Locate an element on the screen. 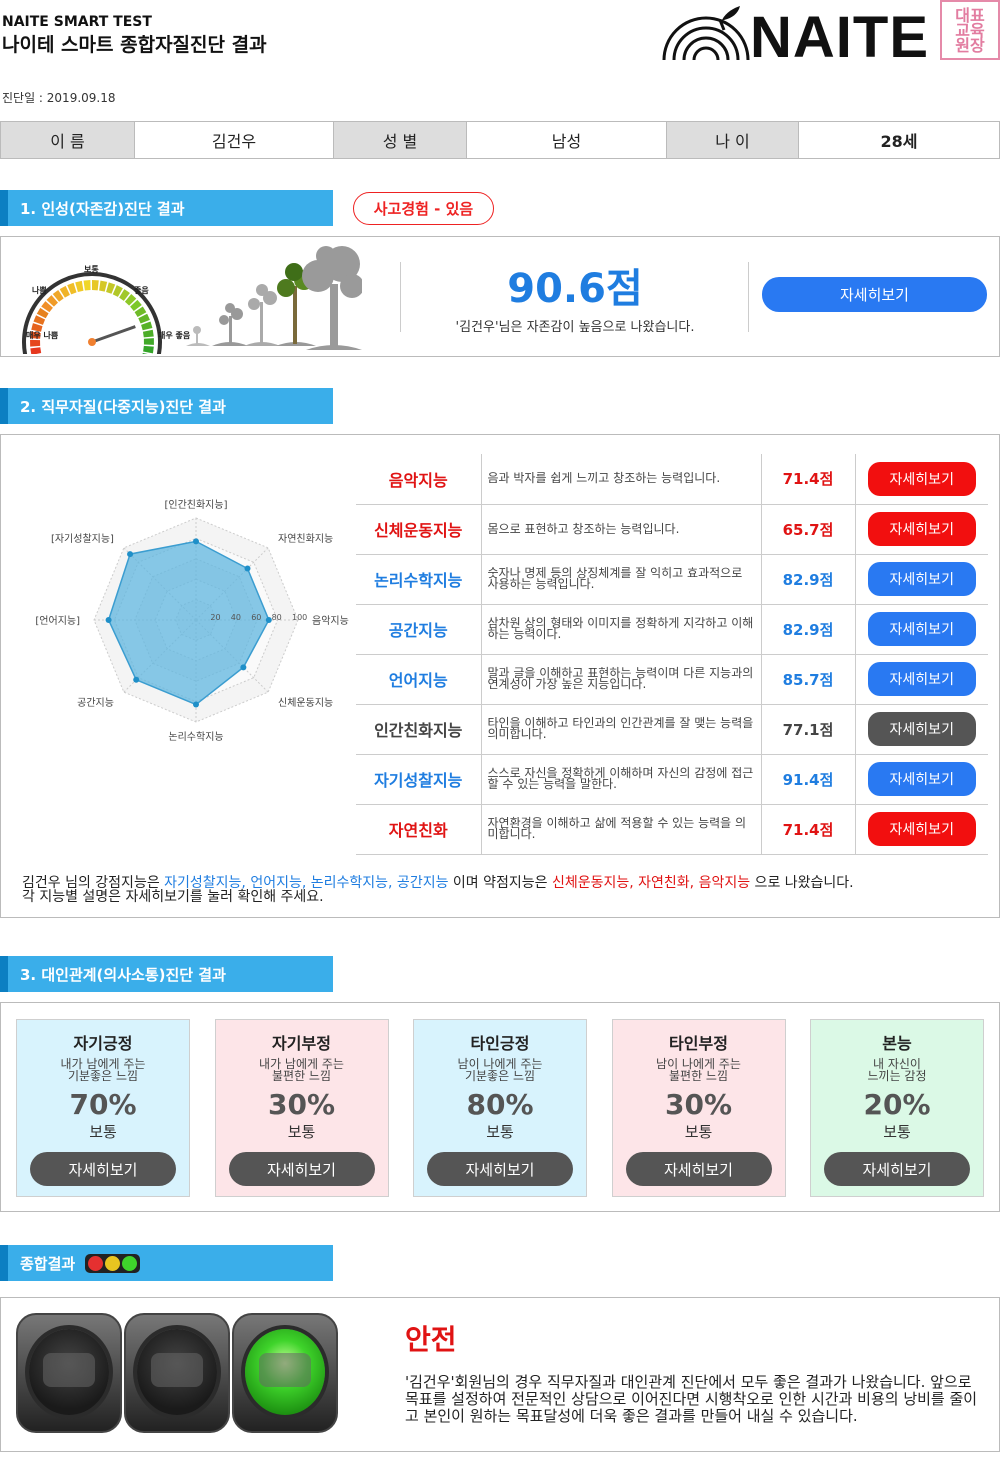 This screenshot has height=1458, width=1000. intelligence-name: 자기성찰지능 is located at coordinates (419, 779).